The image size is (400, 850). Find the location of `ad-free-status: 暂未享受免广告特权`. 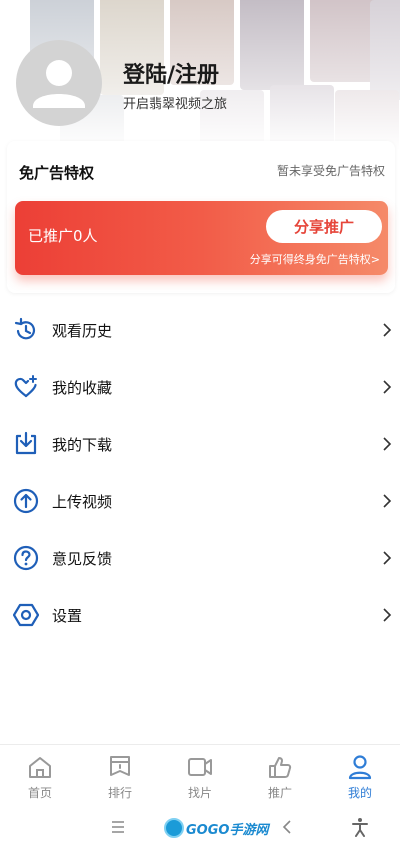

ad-free-status: 暂未享受免广告特权 is located at coordinates (330, 171).